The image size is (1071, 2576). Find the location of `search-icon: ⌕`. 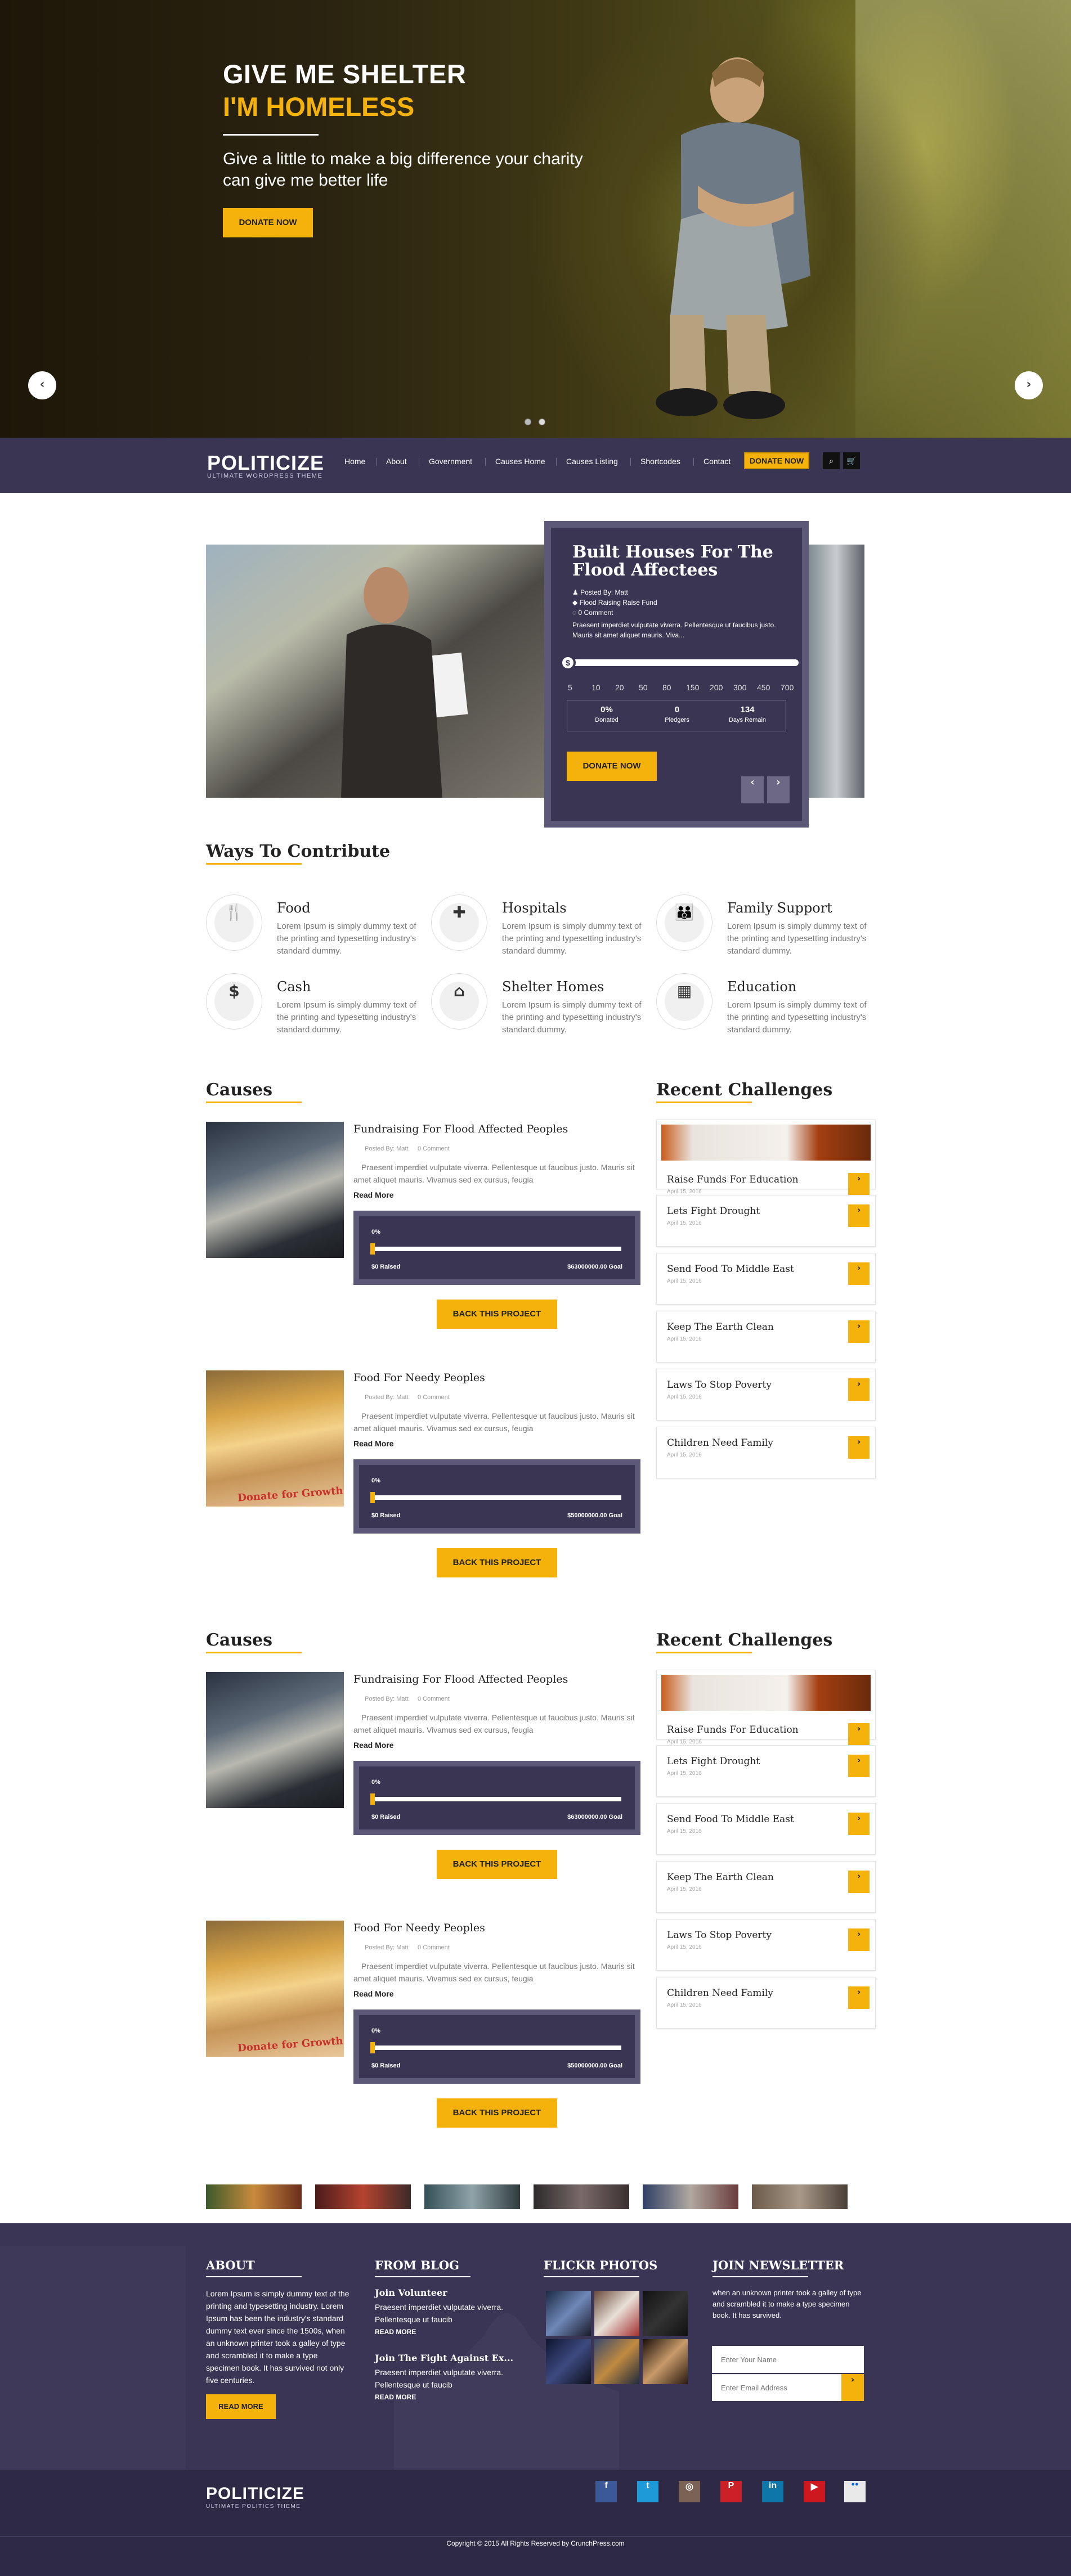

search-icon: ⌕ is located at coordinates (831, 460).